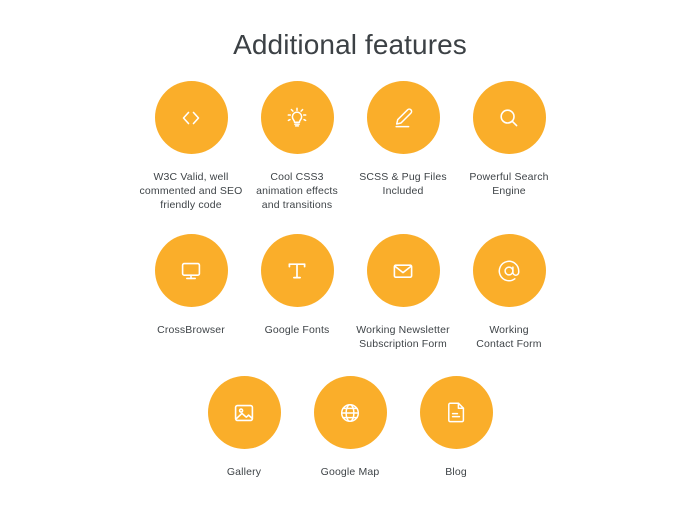  I want to click on feature-item-crossbrowser: CrossBrowser, so click(191, 285).